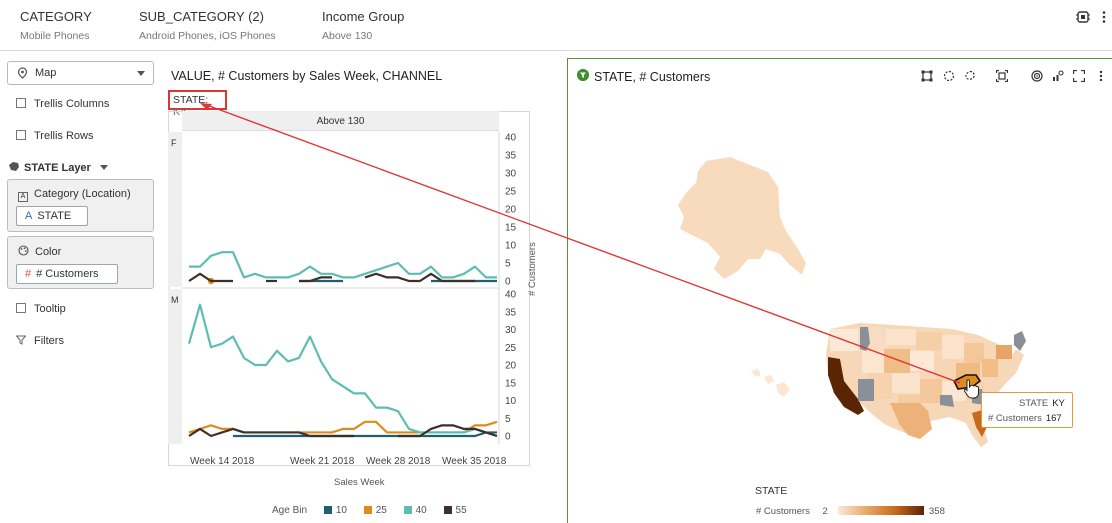  Describe the element at coordinates (23, 197) in the screenshot. I see `text-attribute-icon: A` at that location.